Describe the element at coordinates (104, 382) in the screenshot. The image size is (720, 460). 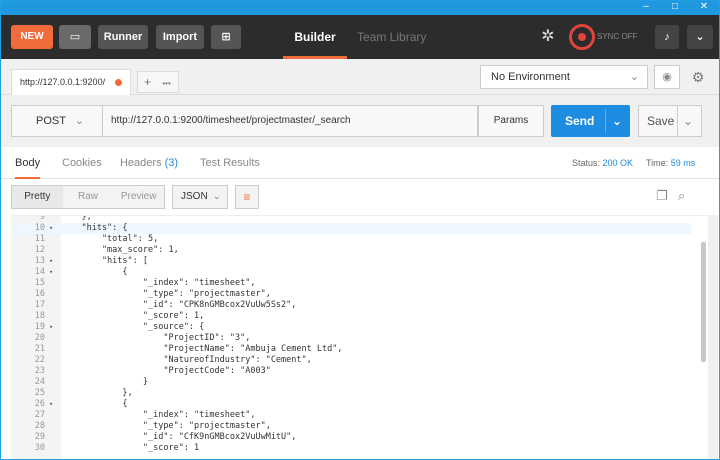
I see `code-text: }` at that location.